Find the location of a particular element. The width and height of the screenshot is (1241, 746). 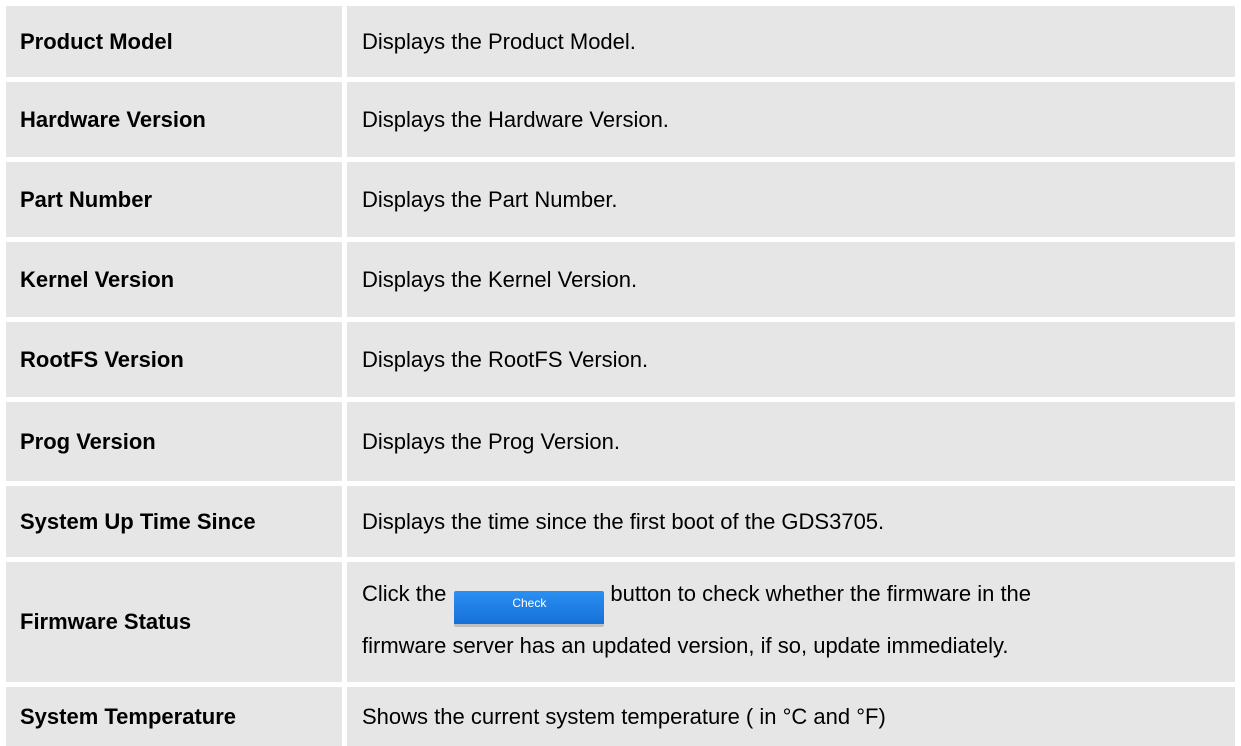

check-button: Check is located at coordinates (529, 609).